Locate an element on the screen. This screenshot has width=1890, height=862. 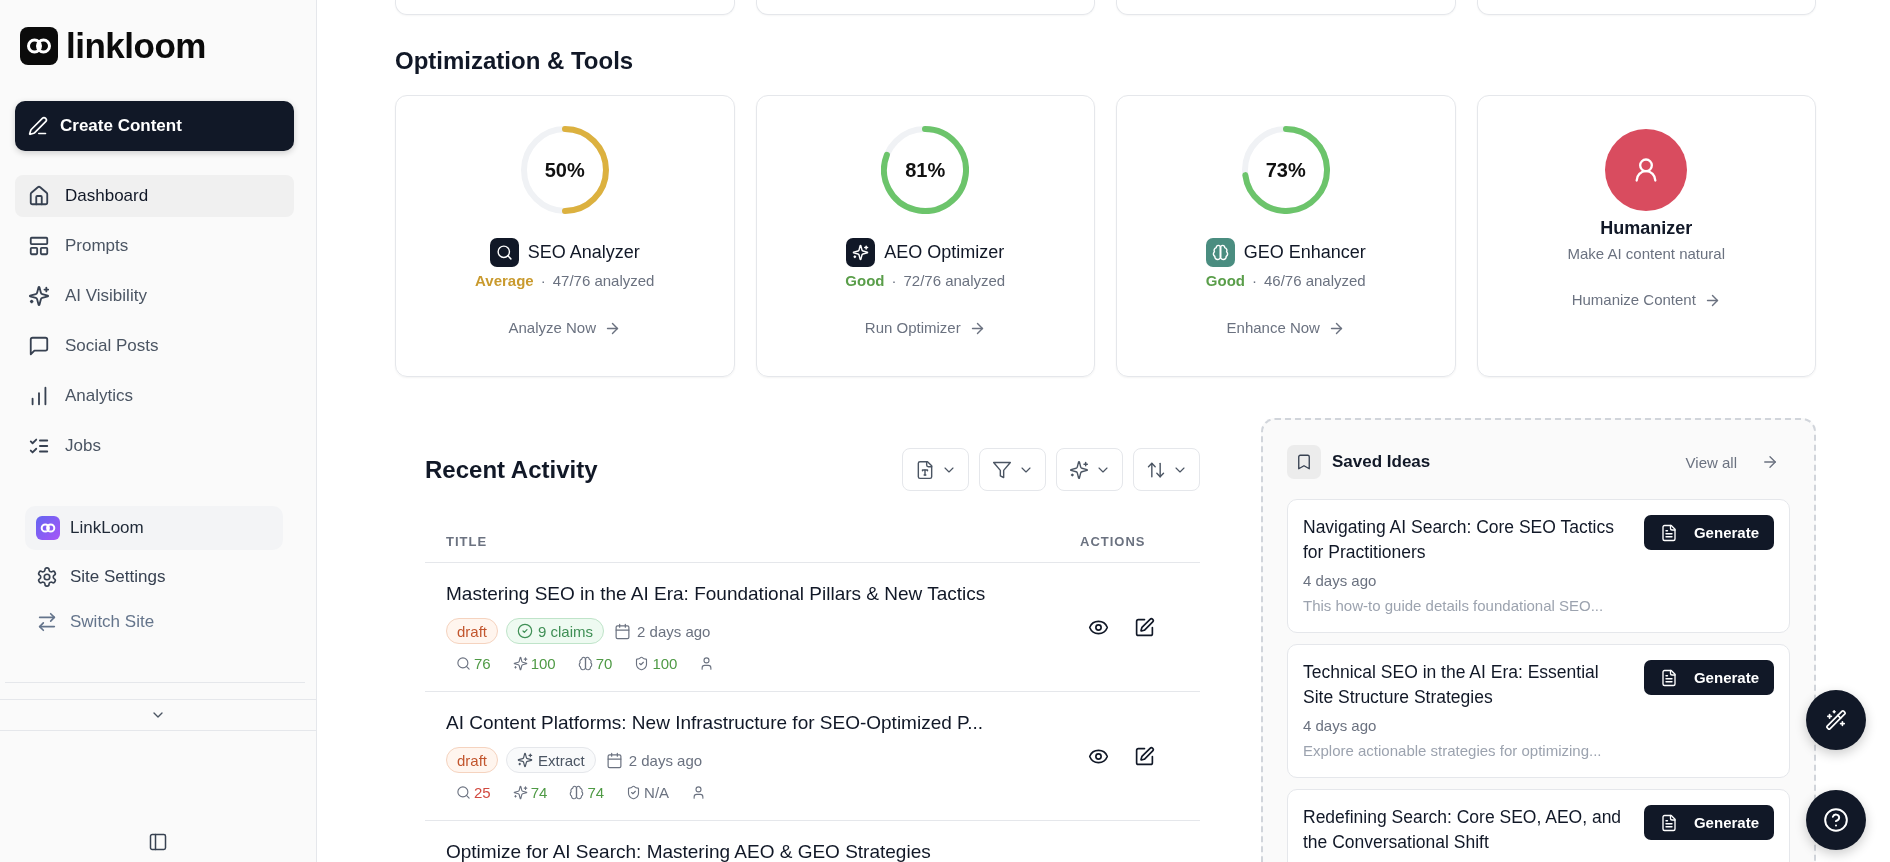
help-button is located at coordinates (1836, 820).